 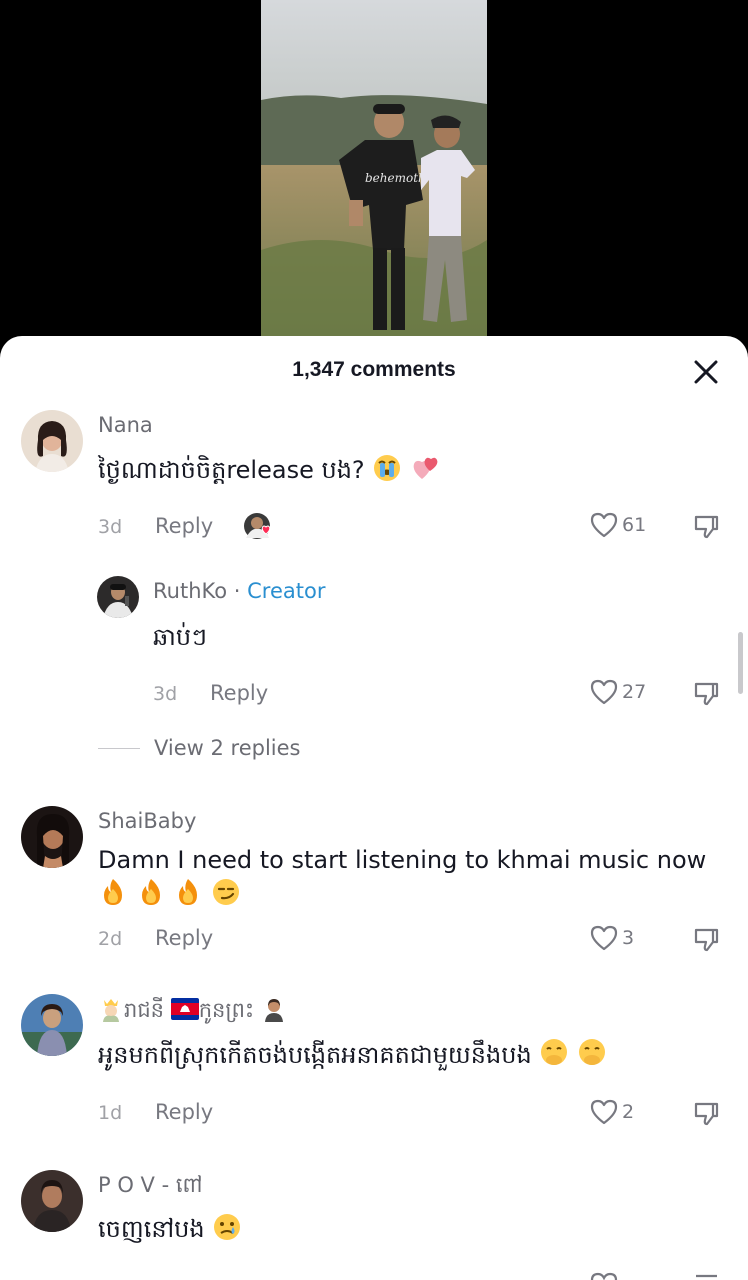 I want to click on video-thumbnail: behemoth, so click(x=374, y=168).